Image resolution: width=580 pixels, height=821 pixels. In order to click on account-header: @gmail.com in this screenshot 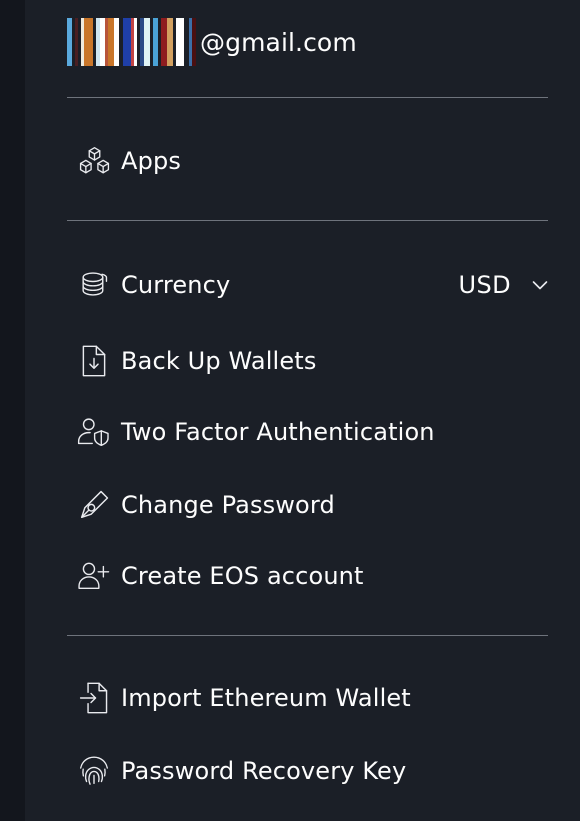, I will do `click(212, 42)`.